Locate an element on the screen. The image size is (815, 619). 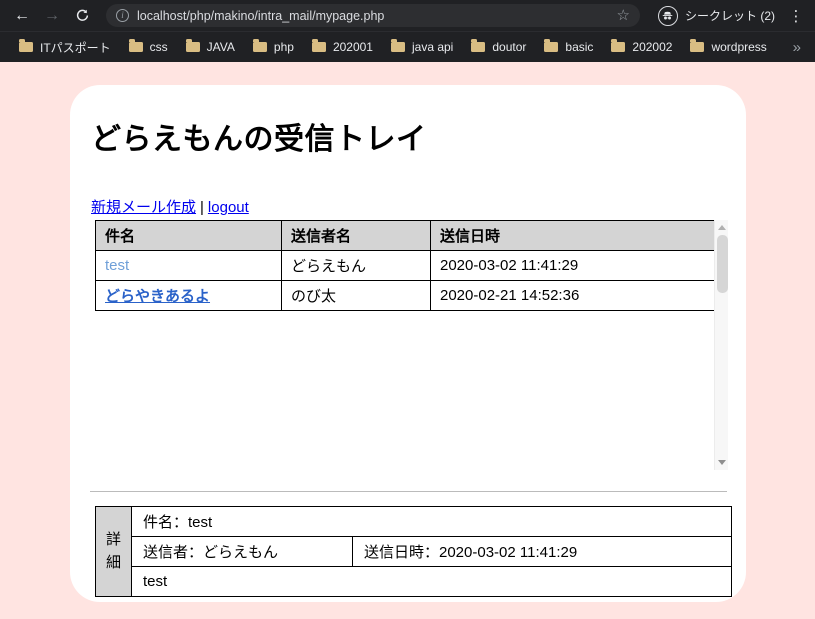
sender-cell: のび太 is located at coordinates (356, 295).